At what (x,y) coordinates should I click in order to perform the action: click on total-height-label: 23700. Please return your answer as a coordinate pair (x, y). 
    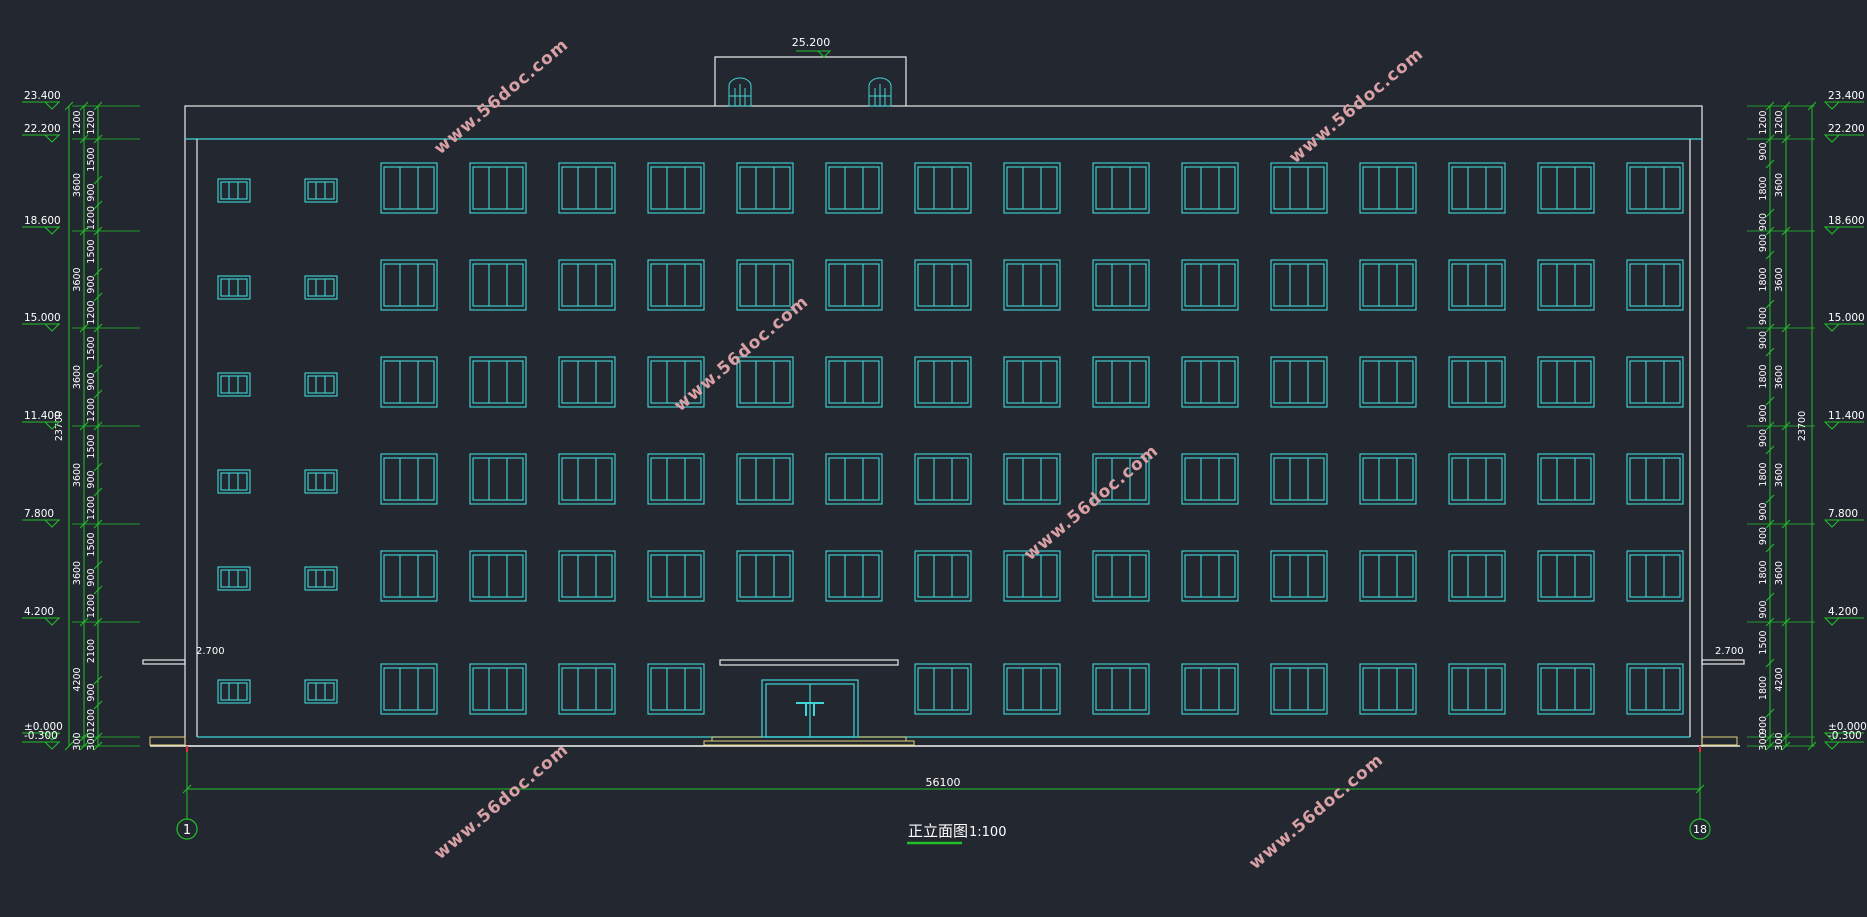
    Looking at the image, I should click on (1802, 426).